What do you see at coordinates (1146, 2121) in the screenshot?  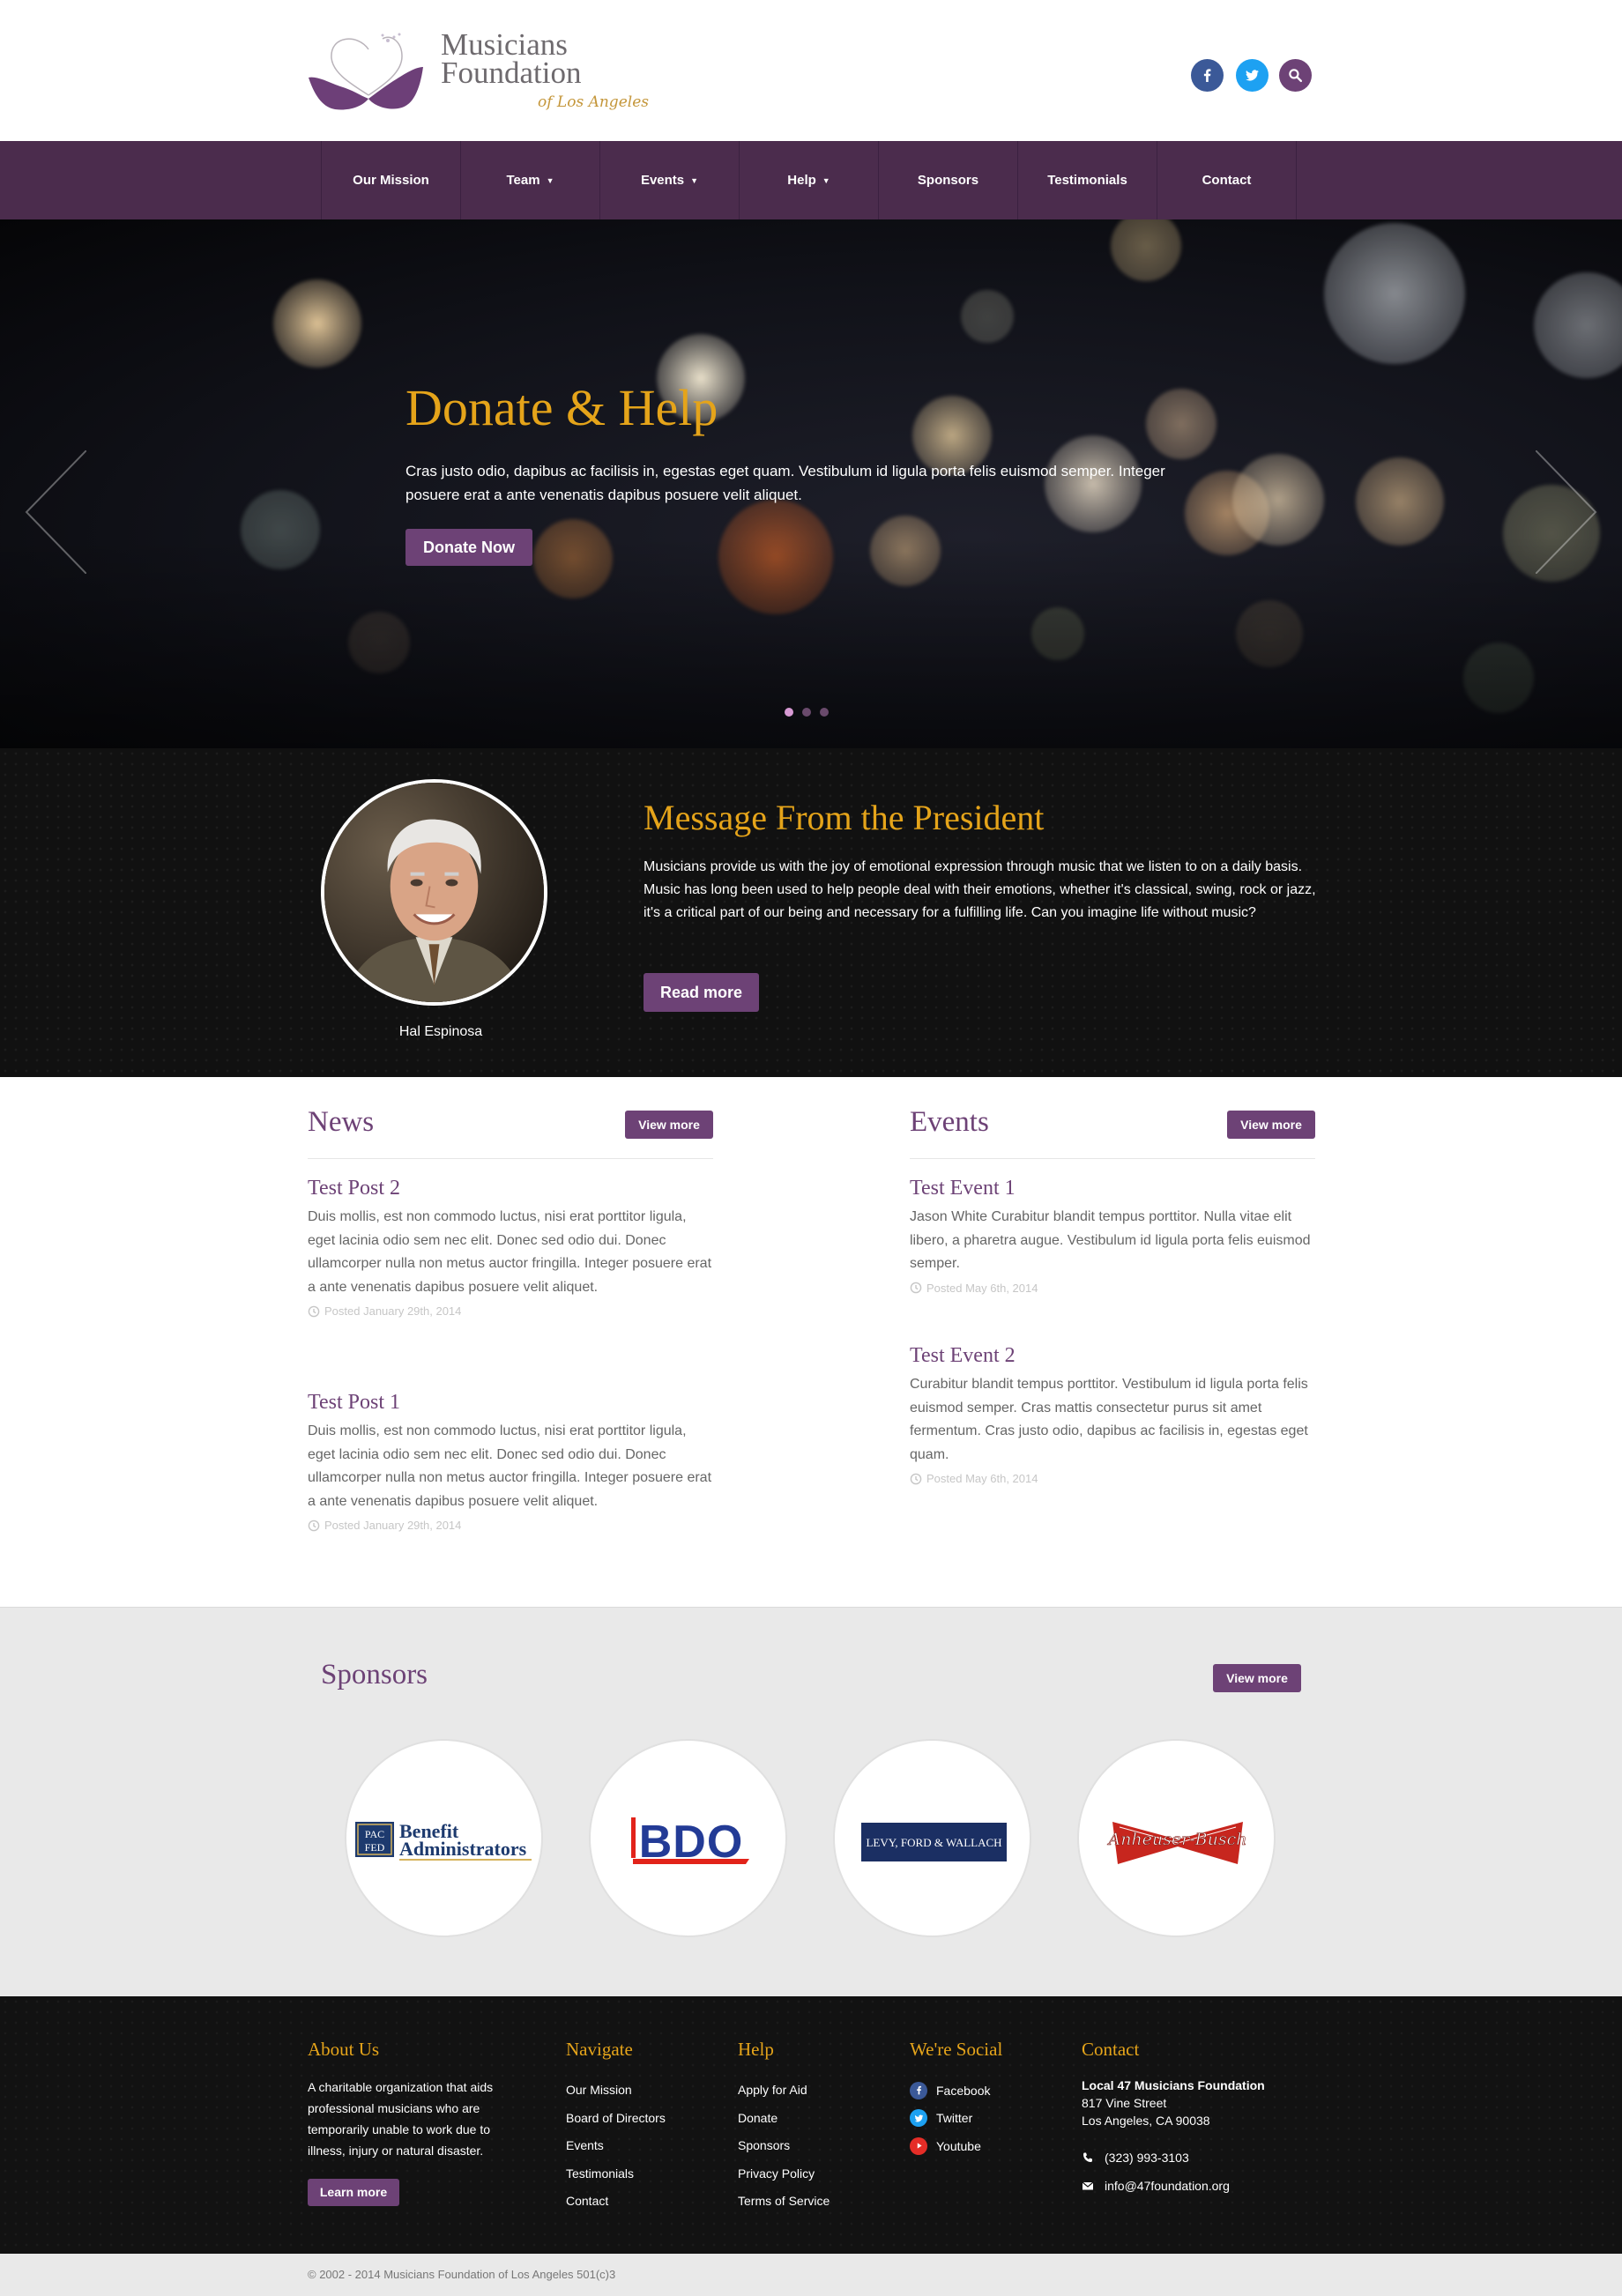 I see `footer-contact-city: Los Angeles, CA 90038` at bounding box center [1146, 2121].